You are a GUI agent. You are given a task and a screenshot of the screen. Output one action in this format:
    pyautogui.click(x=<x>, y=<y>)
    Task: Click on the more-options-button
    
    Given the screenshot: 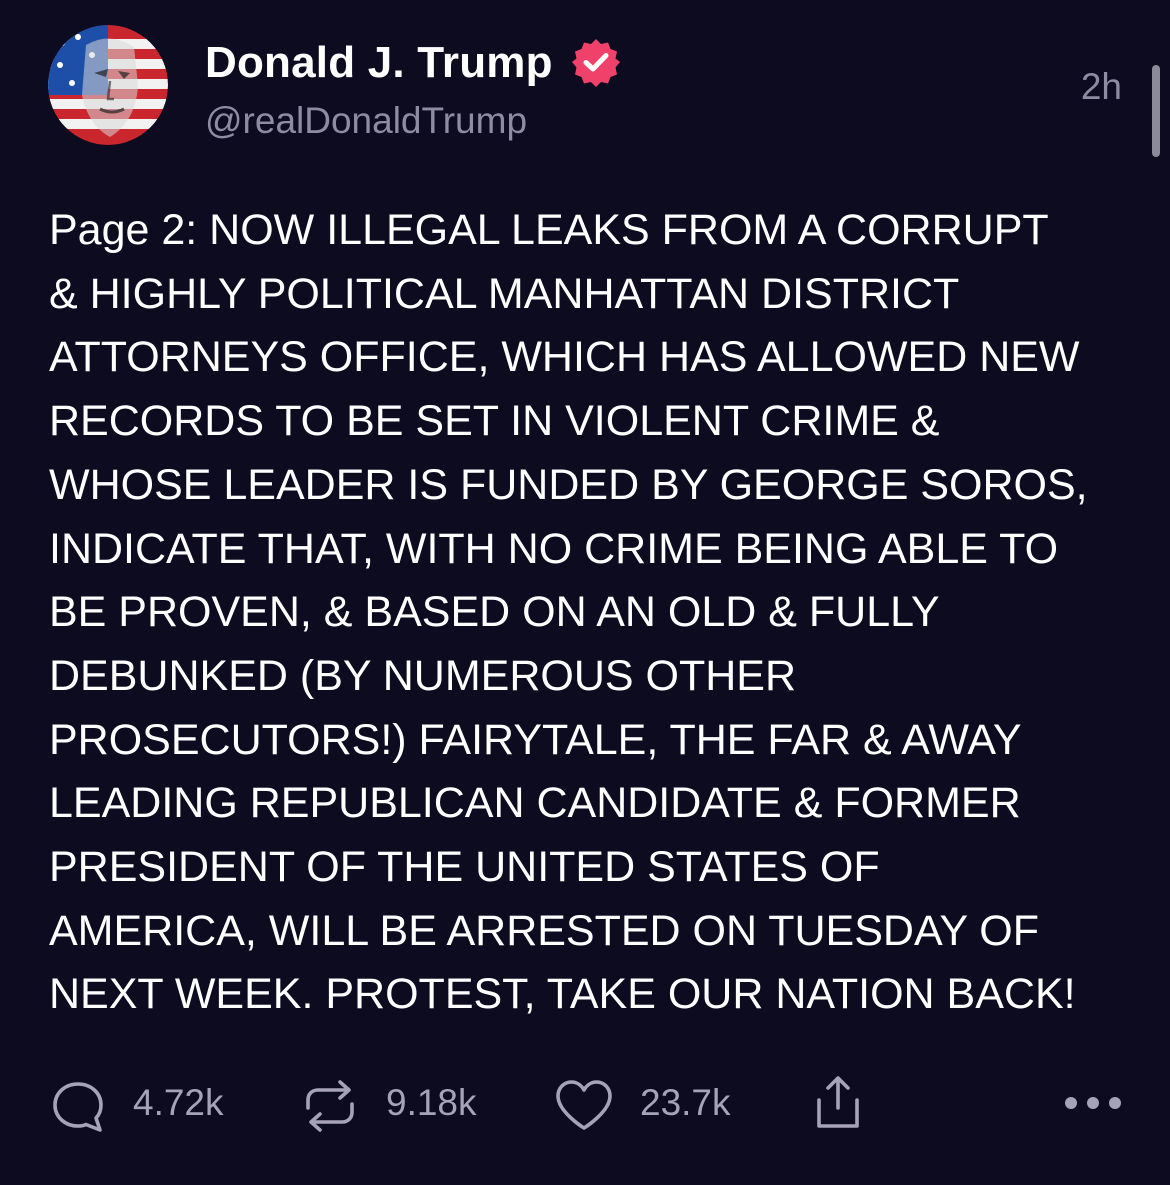 What is the action you would take?
    pyautogui.click(x=1093, y=1103)
    